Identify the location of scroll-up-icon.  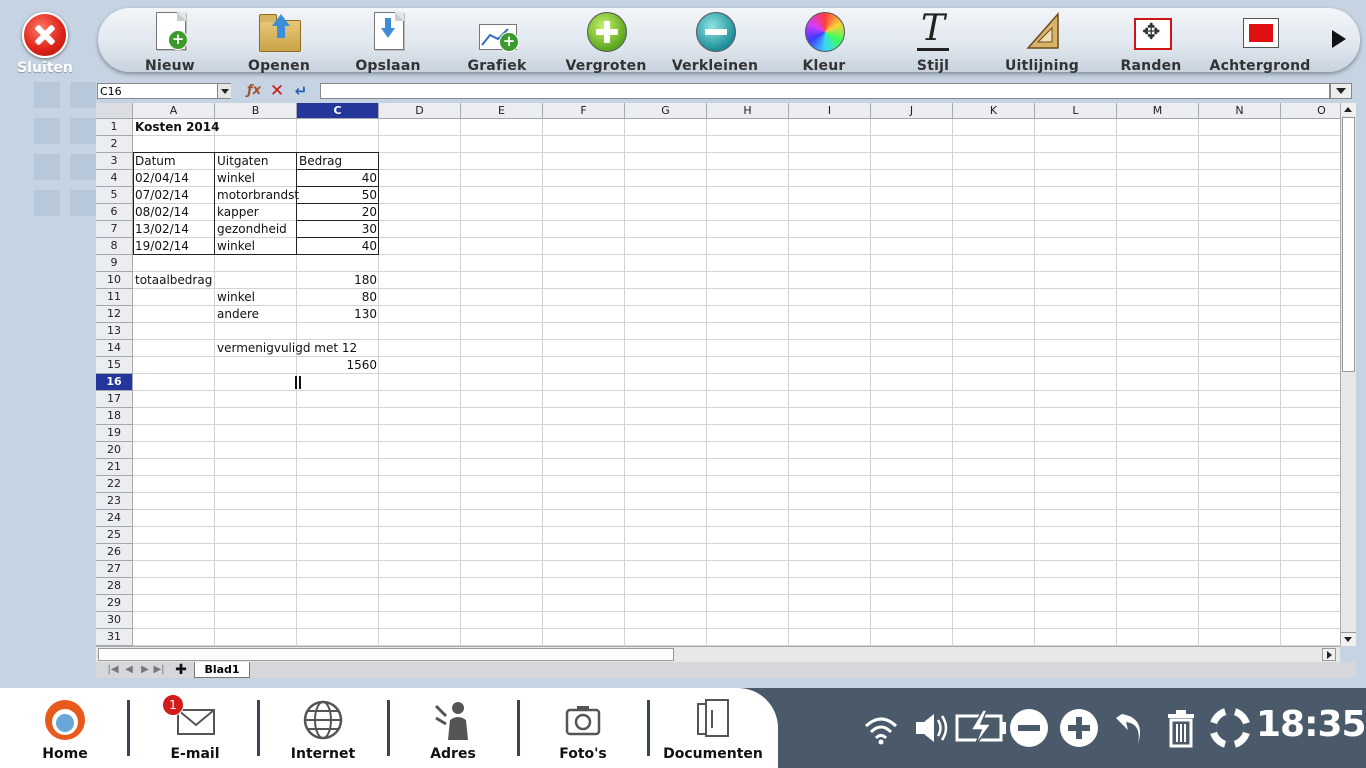
(1348, 109).